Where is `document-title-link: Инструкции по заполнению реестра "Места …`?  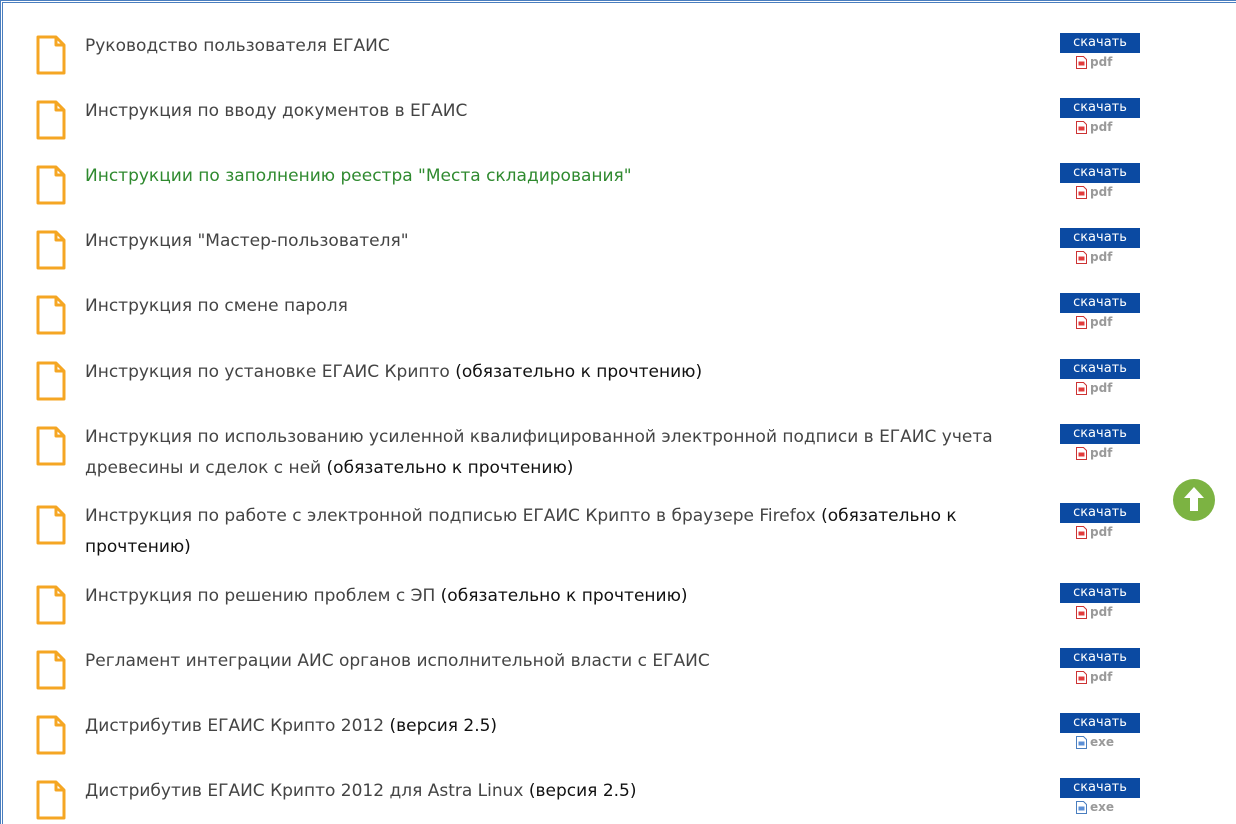
document-title-link: Инструкции по заполнению реестра "Места … is located at coordinates (560, 176).